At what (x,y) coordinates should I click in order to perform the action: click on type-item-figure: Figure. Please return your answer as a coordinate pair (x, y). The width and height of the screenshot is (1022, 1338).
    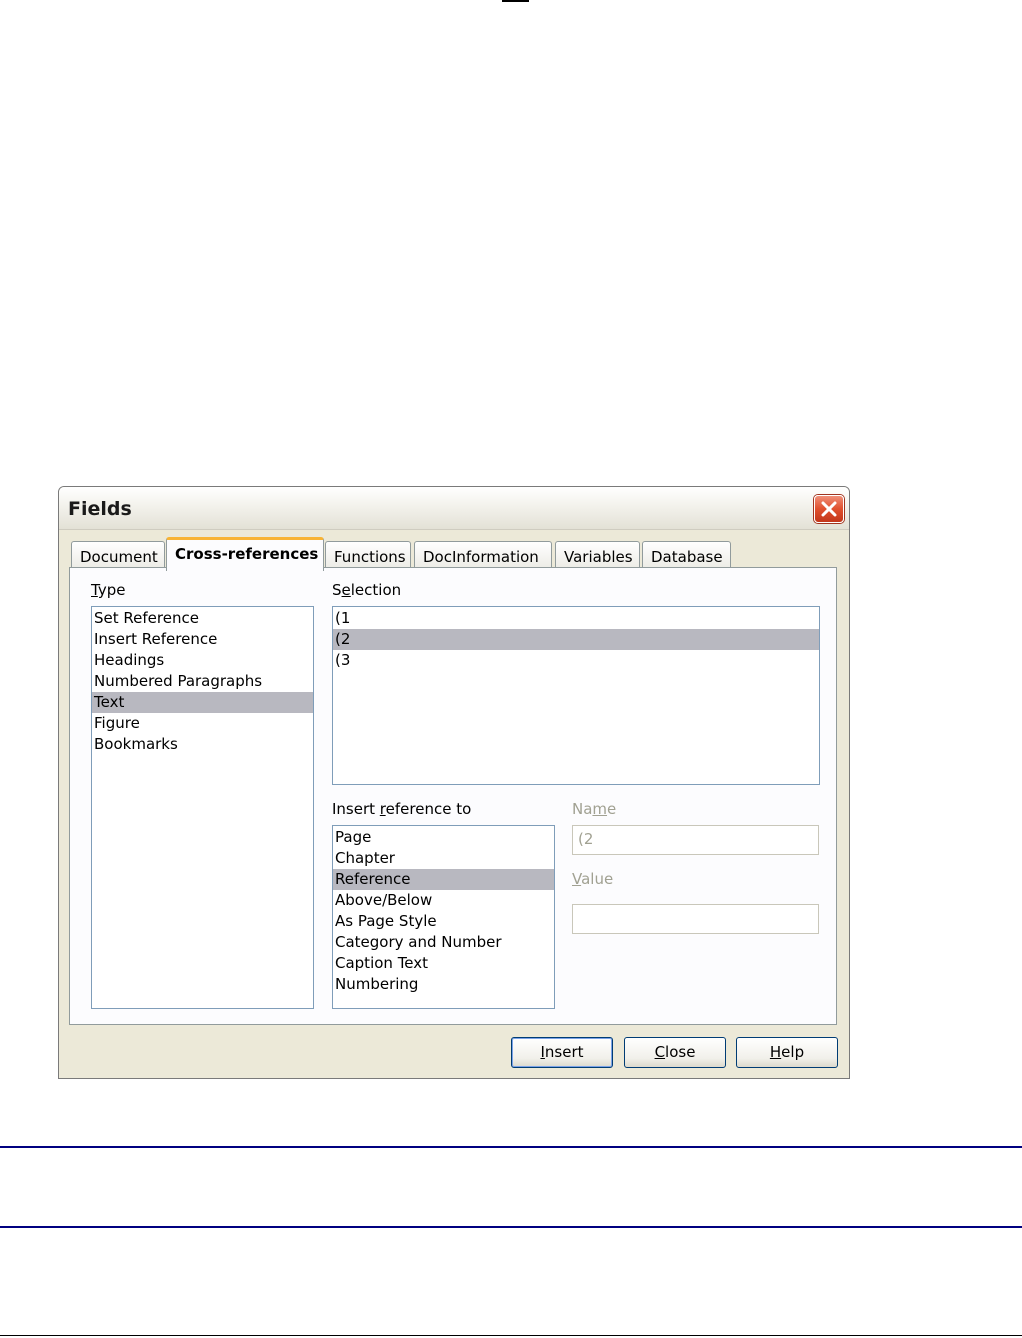
    Looking at the image, I should click on (202, 723).